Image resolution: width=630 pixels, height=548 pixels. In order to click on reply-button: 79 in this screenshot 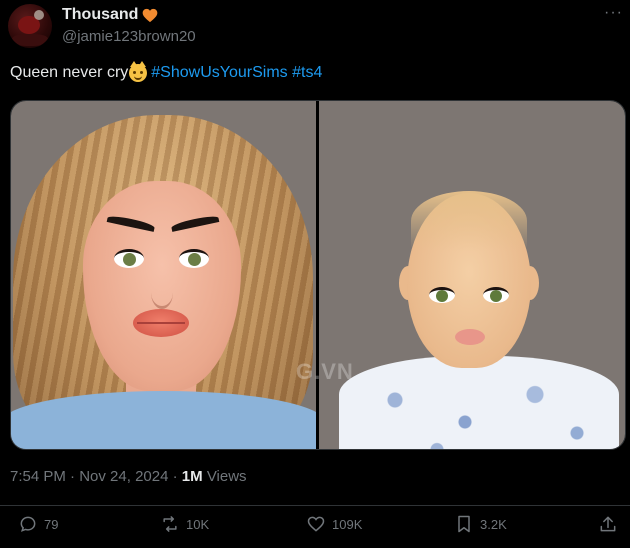, I will do `click(38, 524)`.